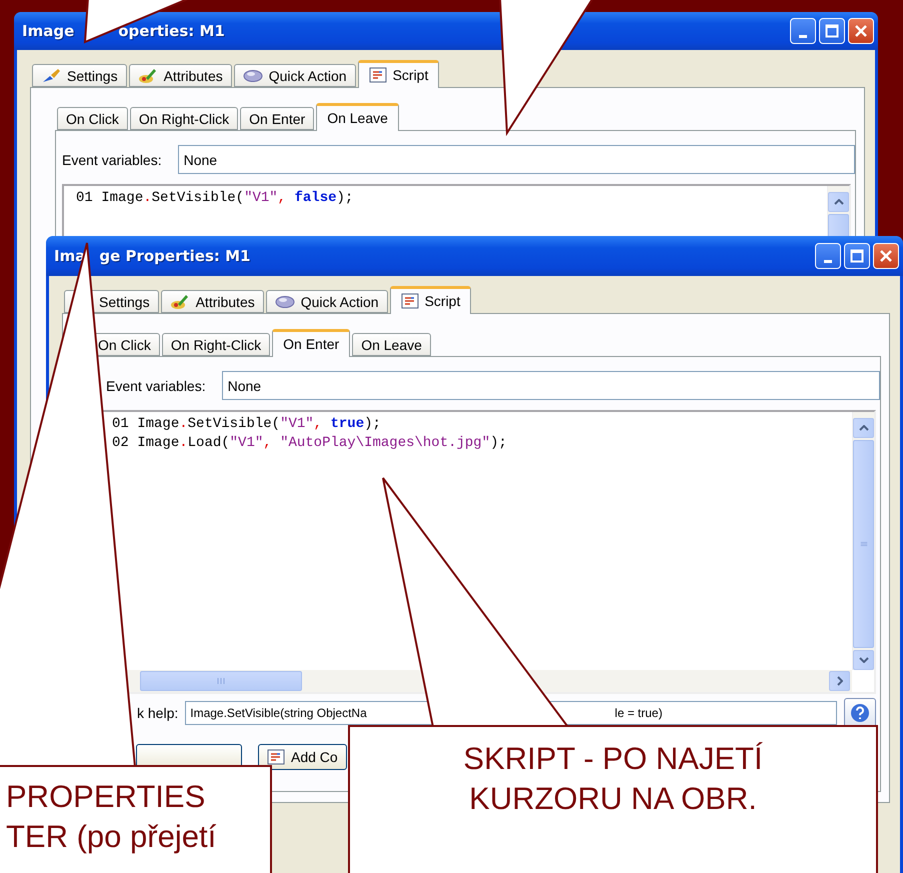  I want to click on callout-text: KURZORU NA OBR., so click(613, 799).